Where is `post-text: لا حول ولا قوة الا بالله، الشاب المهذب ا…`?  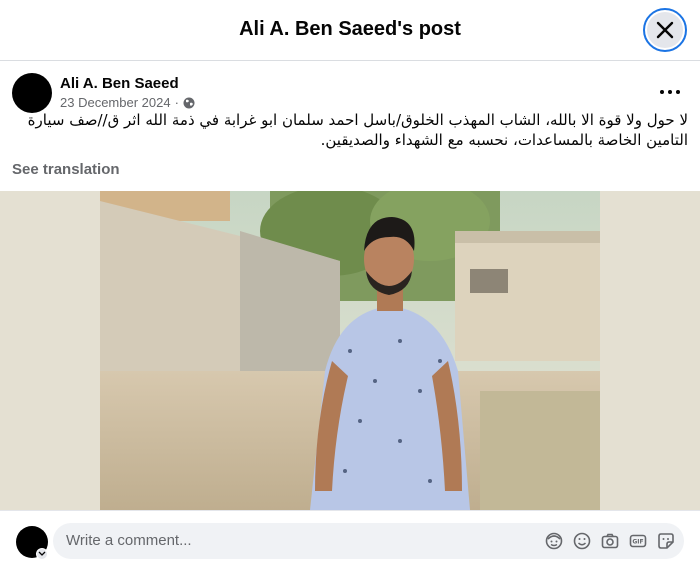 post-text: لا حول ولا قوة الا بالله، الشاب المهذب ا… is located at coordinates (350, 130).